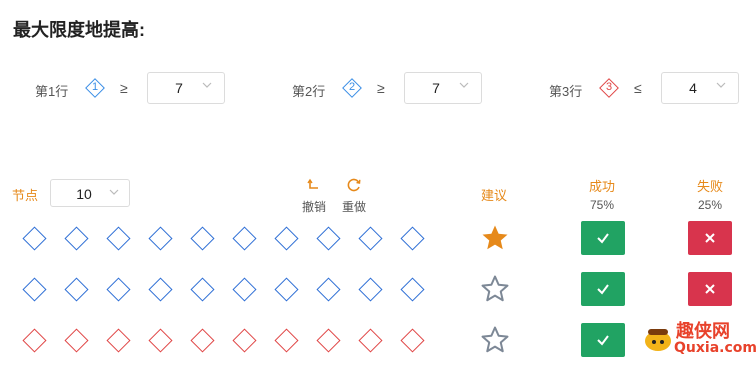 Image resolution: width=756 pixels, height=366 pixels. I want to click on node-count-select: 10, so click(90, 193).